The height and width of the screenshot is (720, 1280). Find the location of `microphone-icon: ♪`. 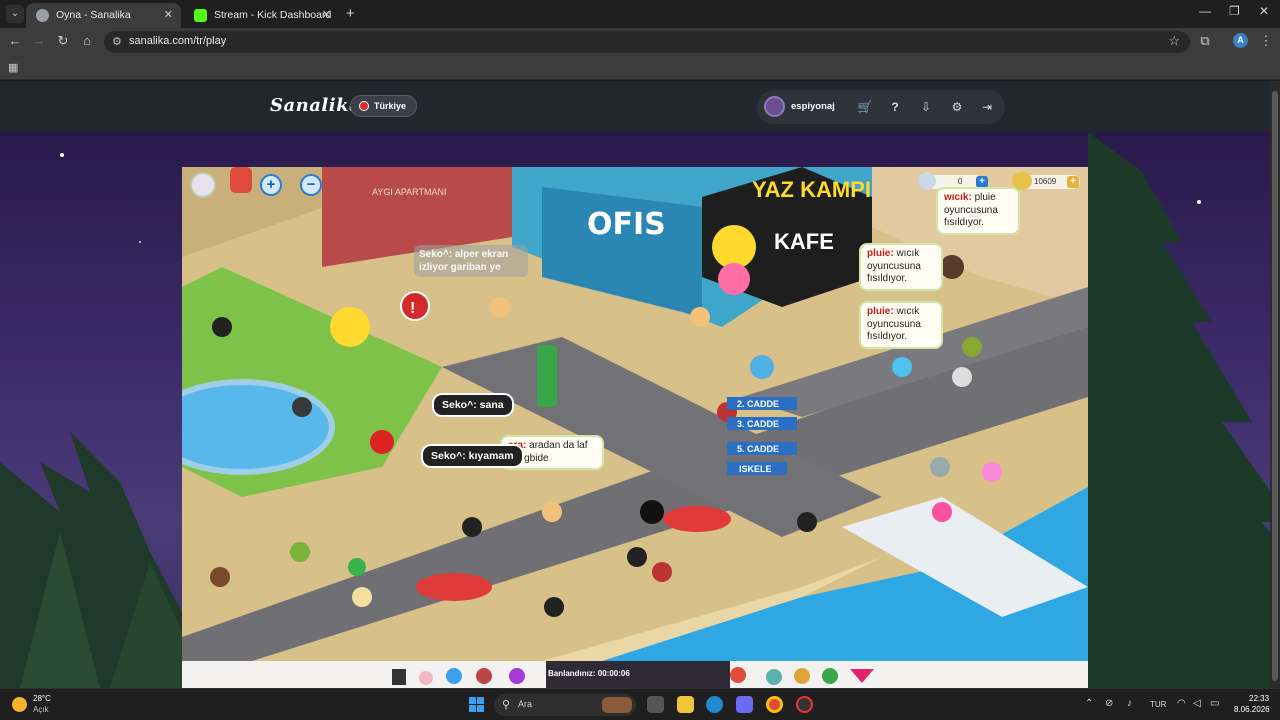

microphone-icon: ♪ is located at coordinates (1129, 703).